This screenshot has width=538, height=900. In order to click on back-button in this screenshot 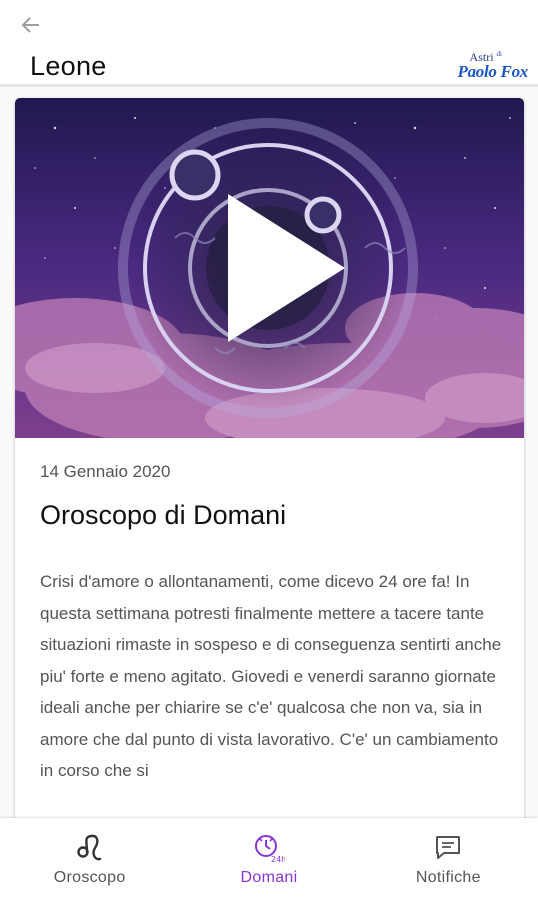, I will do `click(31, 25)`.